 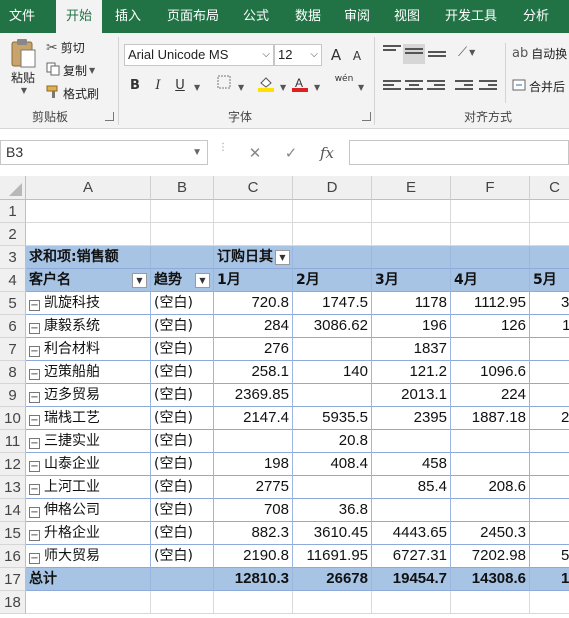 What do you see at coordinates (332, 441) in the screenshot?
I see `value-cell: 20.8` at bounding box center [332, 441].